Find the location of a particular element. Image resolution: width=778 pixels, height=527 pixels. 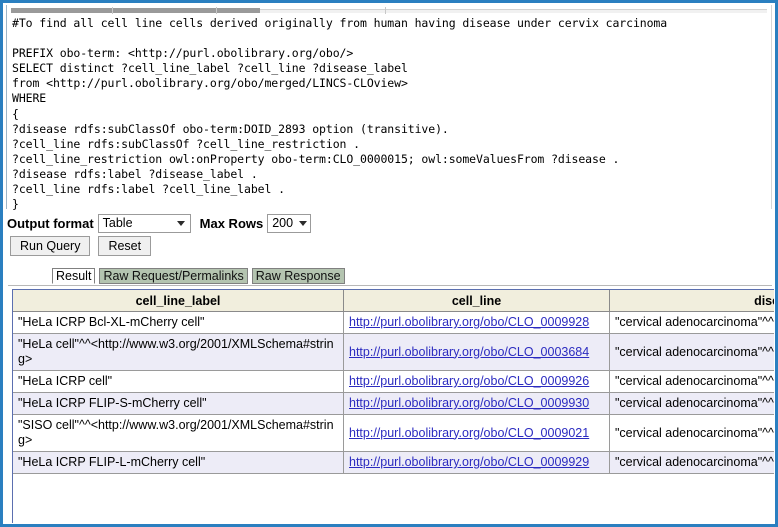

query-horizontal-scrollbar is located at coordinates (389, 10).